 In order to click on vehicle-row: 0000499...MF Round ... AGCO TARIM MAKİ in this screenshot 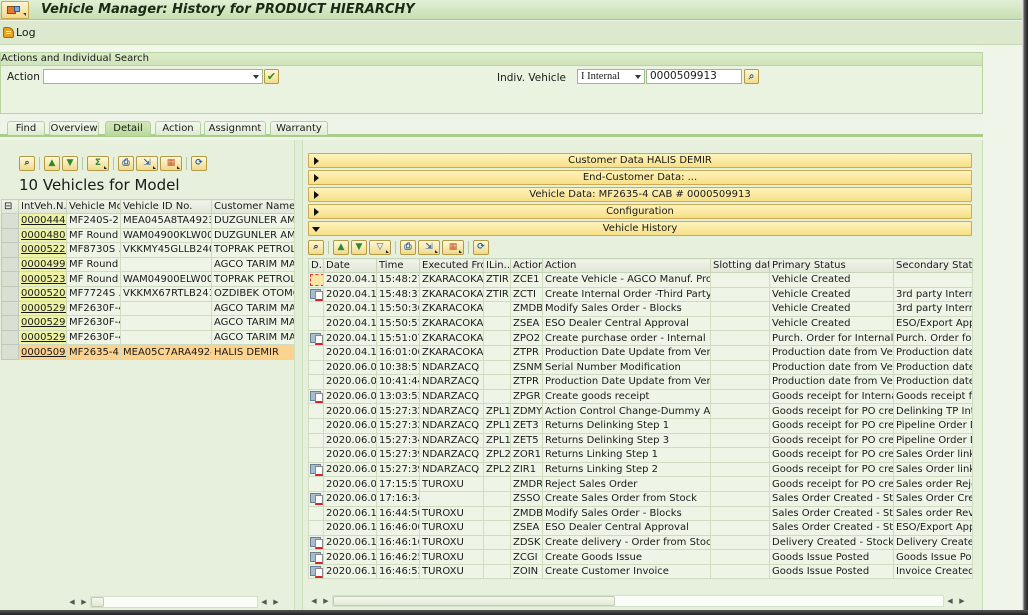, I will do `click(148, 264)`.